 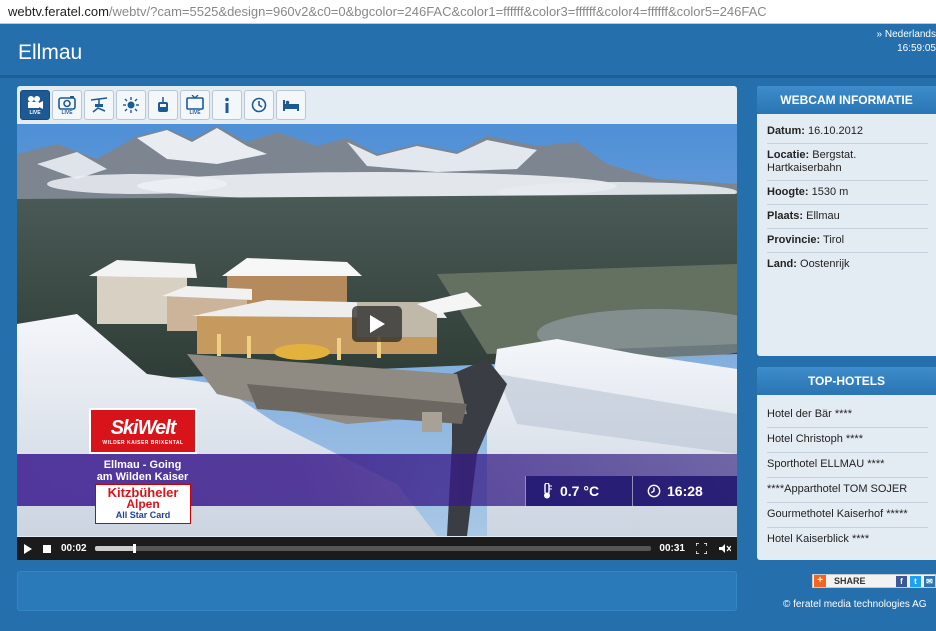 I want to click on seek-handle, so click(x=134, y=548).